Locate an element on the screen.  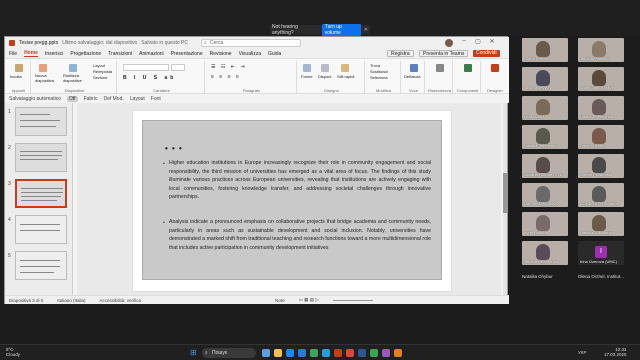
reset-button: Reimposta is located at coordinates (102, 71).